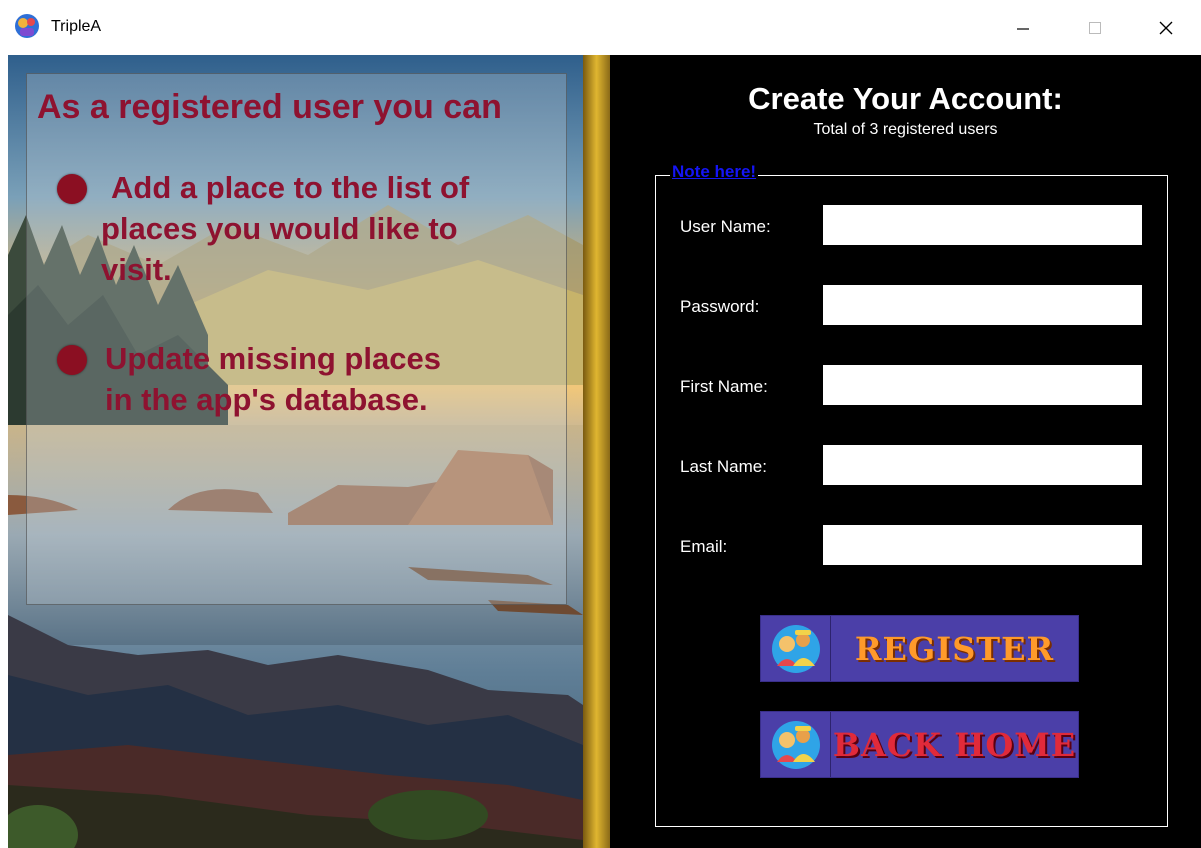 The image size is (1201, 848). What do you see at coordinates (982, 545) in the screenshot?
I see `email-input` at bounding box center [982, 545].